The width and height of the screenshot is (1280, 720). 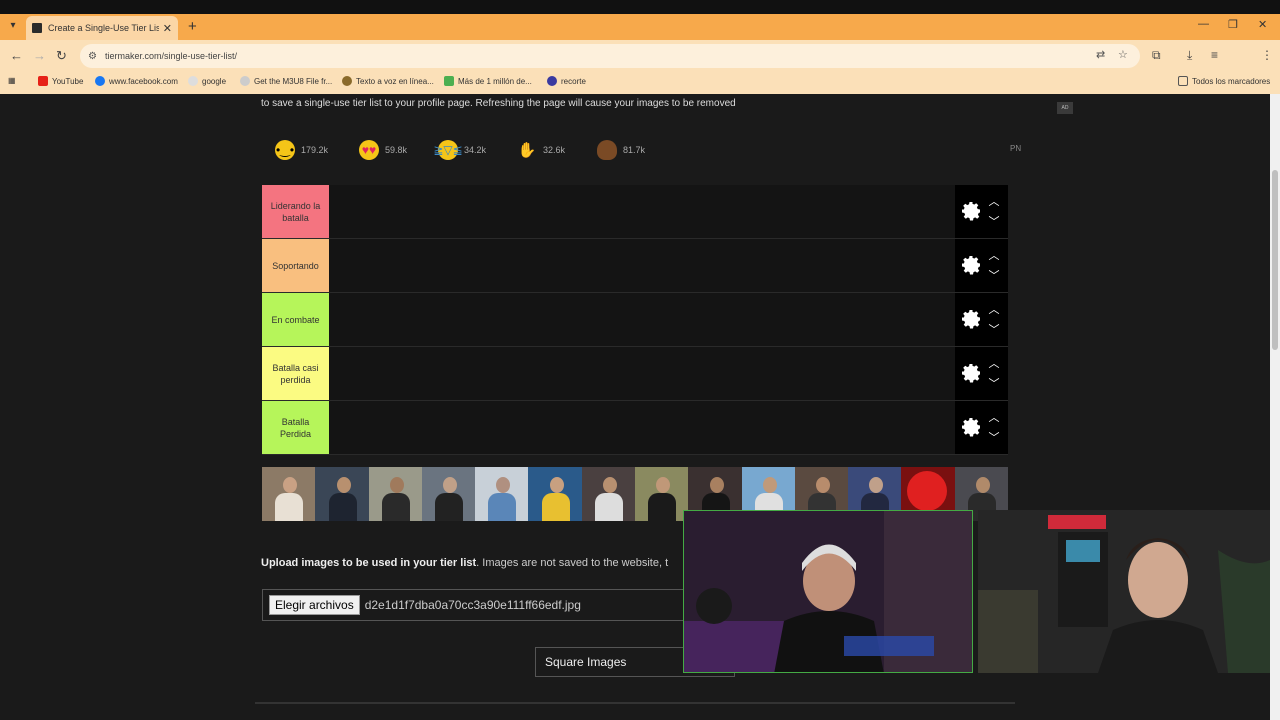 What do you see at coordinates (448, 150) in the screenshot?
I see `tears-of-joy-icon: ≧▽≦` at bounding box center [448, 150].